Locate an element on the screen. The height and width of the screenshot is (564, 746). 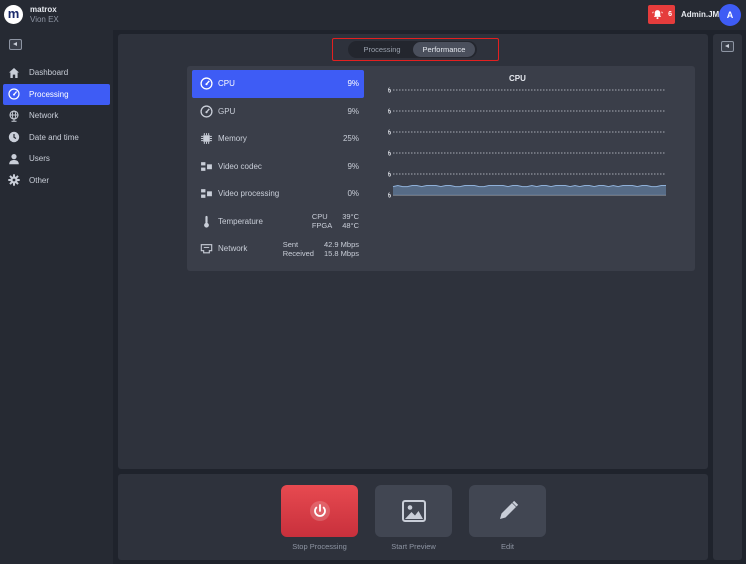
clock-icon is located at coordinates (14, 137).